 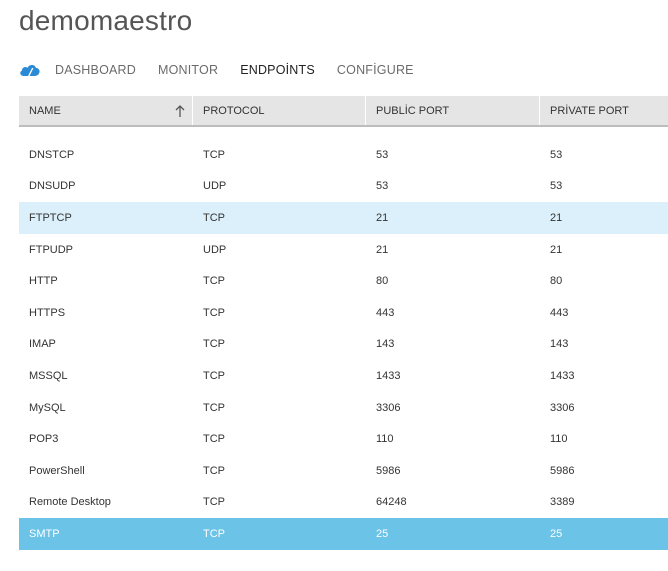 What do you see at coordinates (375, 70) in the screenshot?
I see `tab-configure: CONFİGURE` at bounding box center [375, 70].